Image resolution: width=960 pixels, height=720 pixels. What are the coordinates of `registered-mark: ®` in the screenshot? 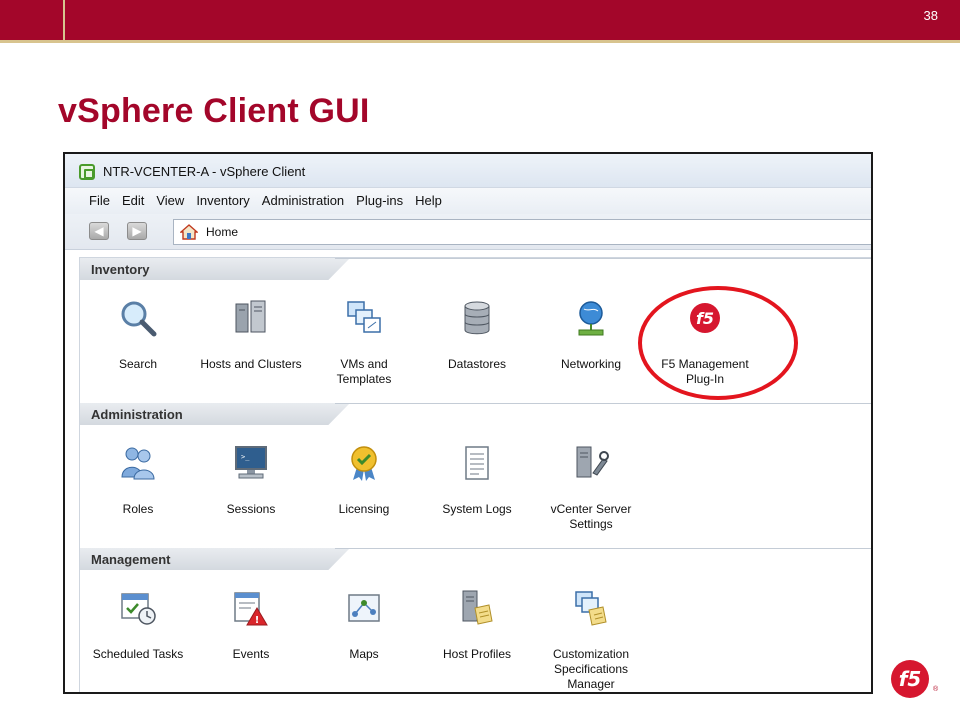 It's located at (936, 689).